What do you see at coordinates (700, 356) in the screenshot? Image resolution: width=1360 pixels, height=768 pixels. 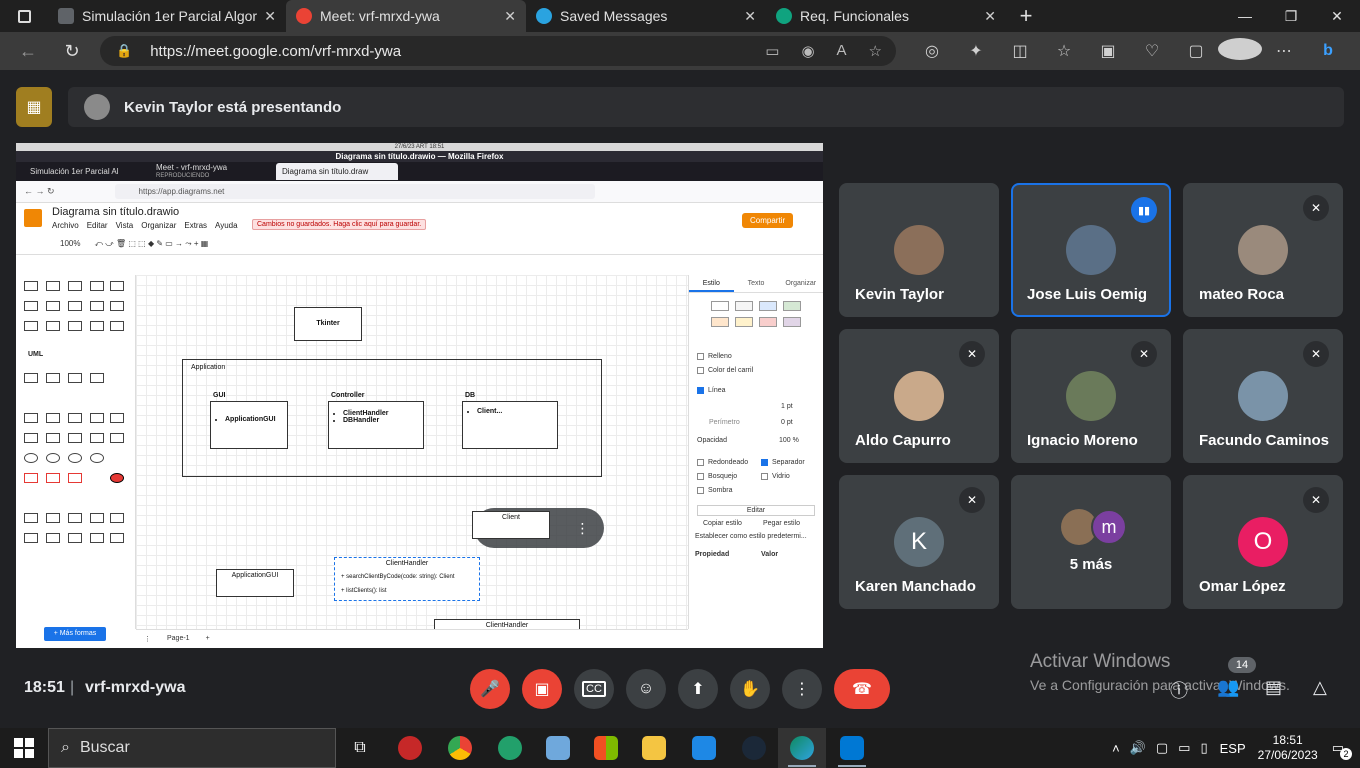 I see `relleno-checkbox` at bounding box center [700, 356].